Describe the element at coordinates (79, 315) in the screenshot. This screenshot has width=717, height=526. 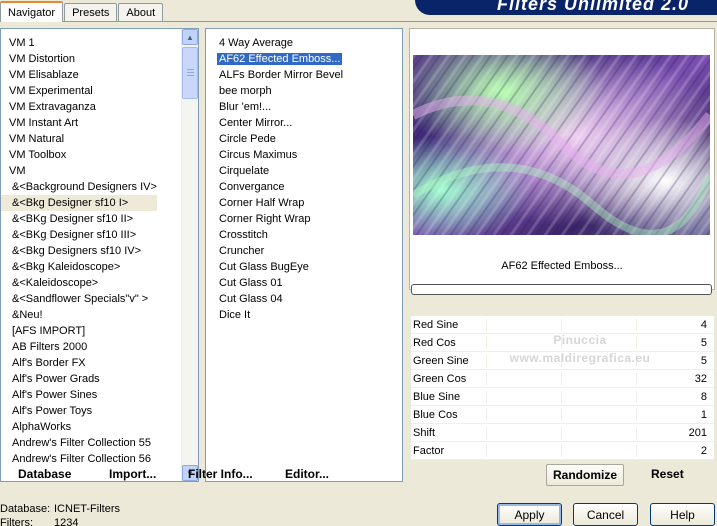
I see `category-item: &Neu!` at that location.